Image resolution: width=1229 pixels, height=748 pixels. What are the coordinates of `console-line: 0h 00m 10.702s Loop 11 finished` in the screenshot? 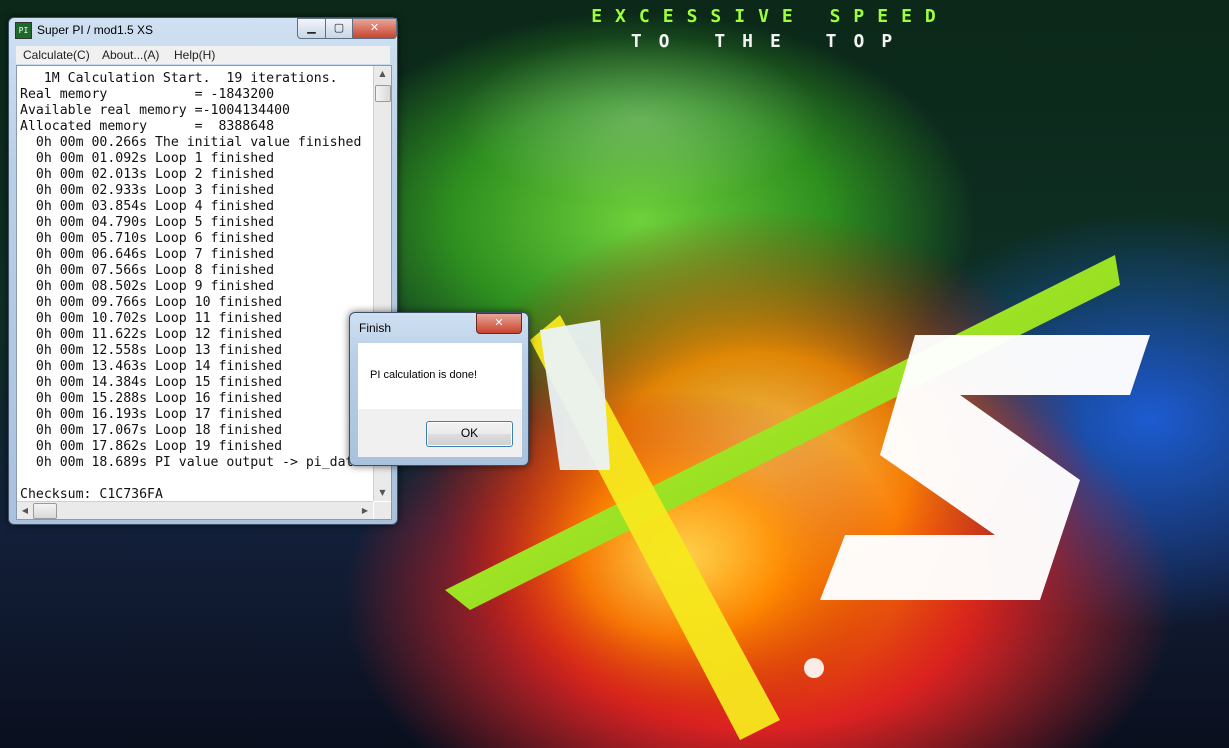 It's located at (151, 318).